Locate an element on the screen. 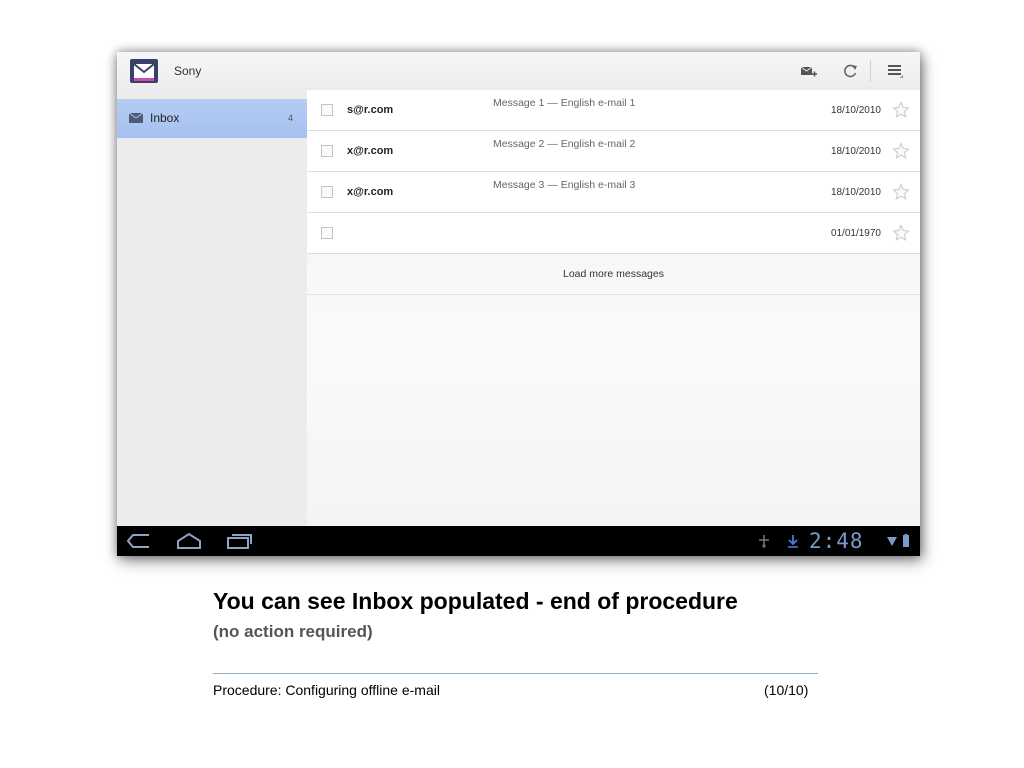 This screenshot has width=1024, height=768. footer-divider is located at coordinates (515, 673).